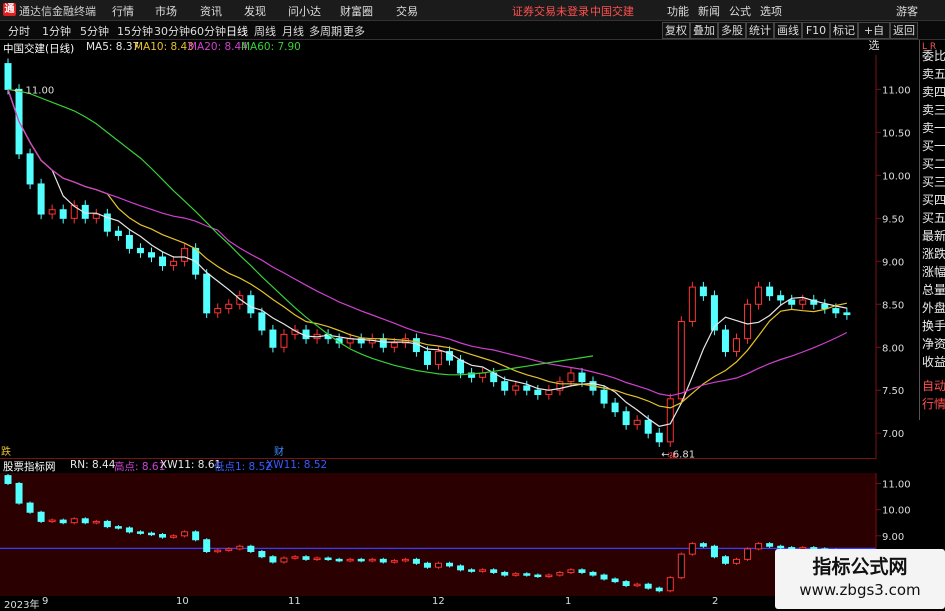 The width and height of the screenshot is (945, 611). I want to click on current-stock: 中国交建, so click(612, 11).